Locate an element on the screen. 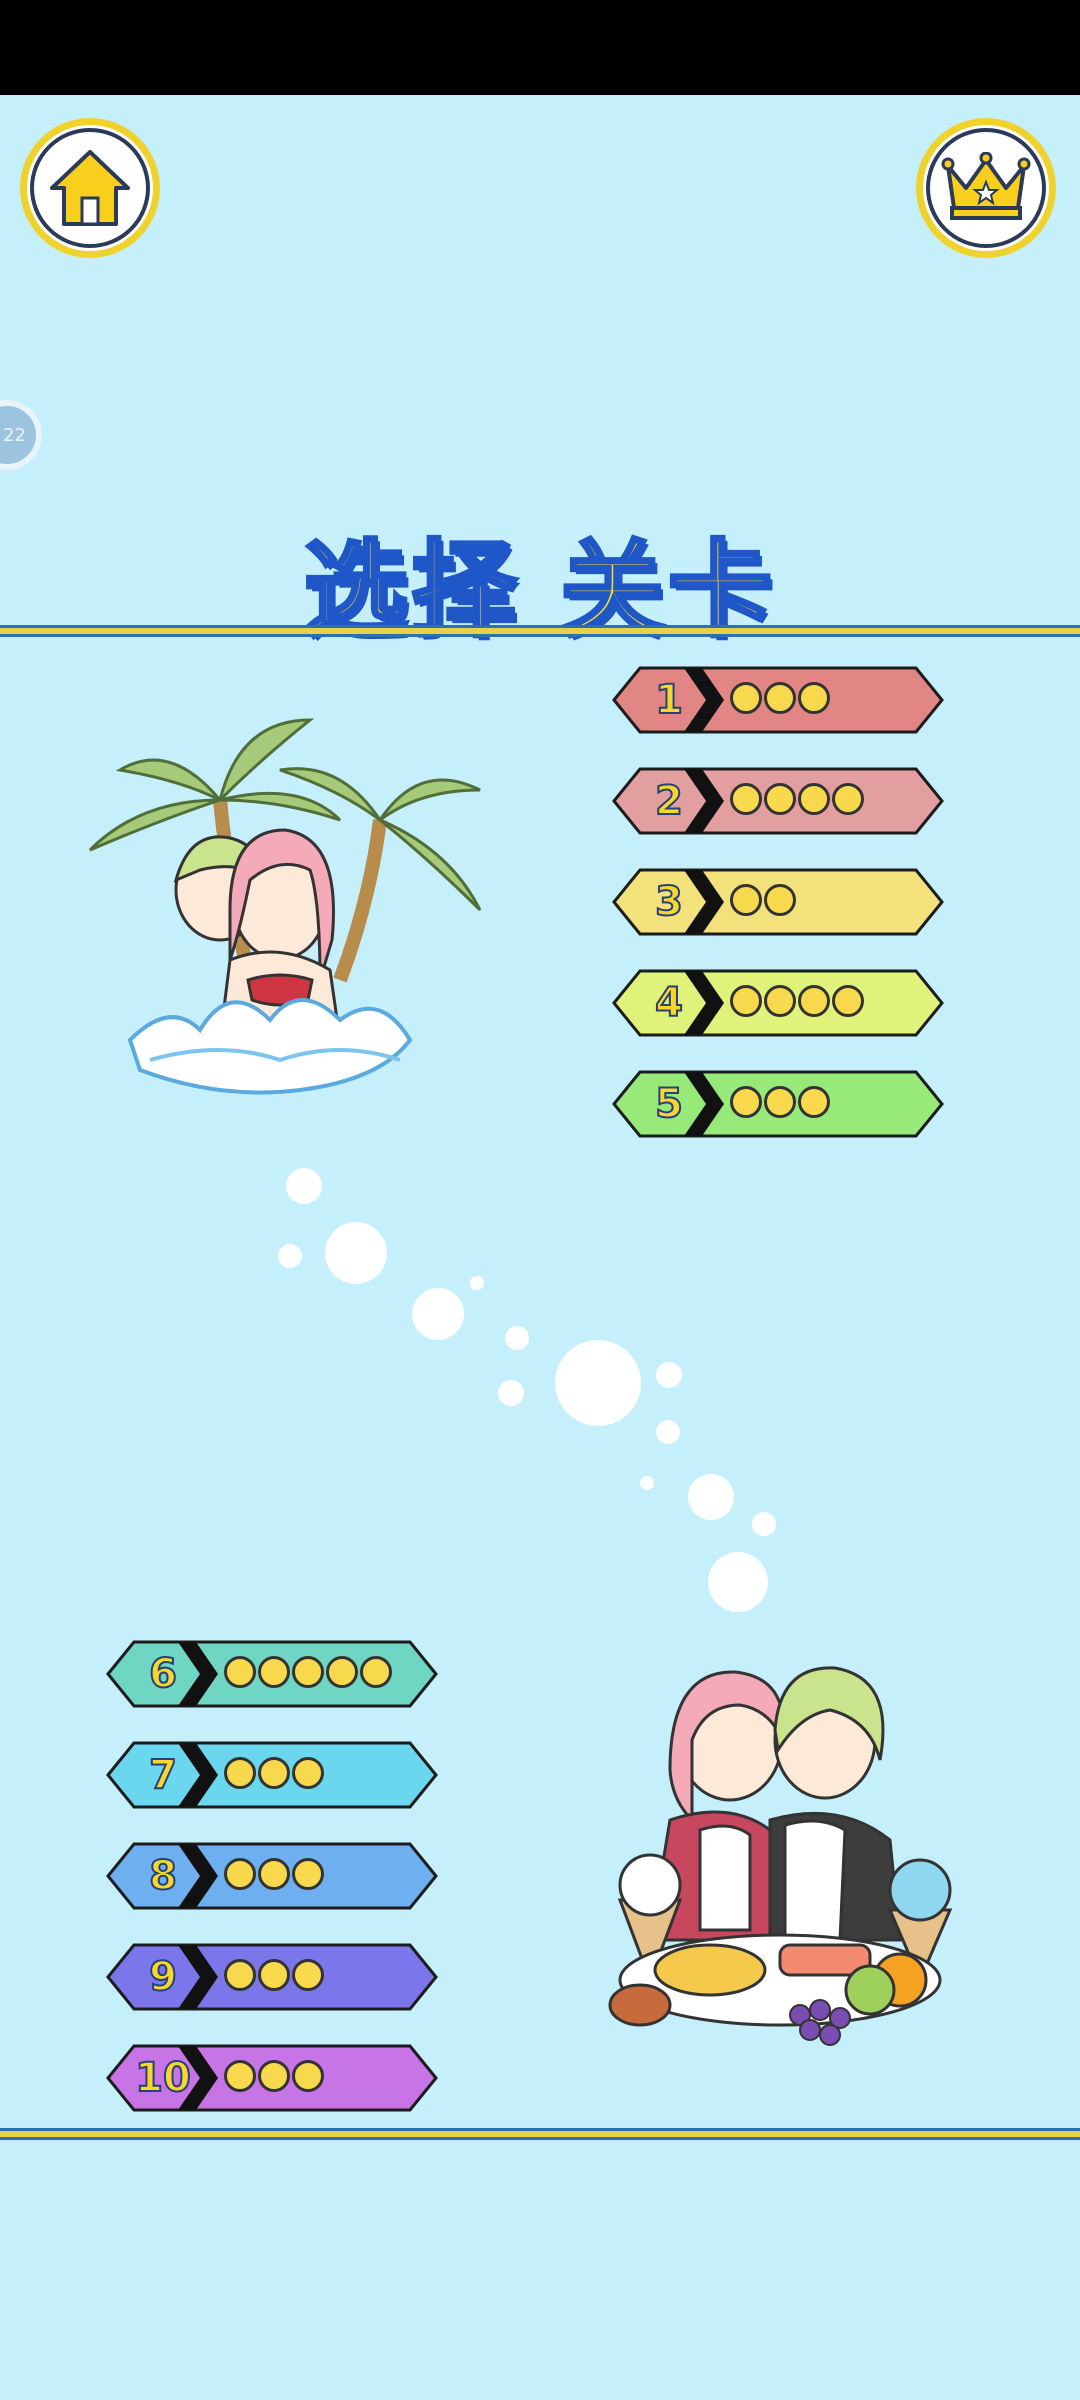  level-button-3: 3 is located at coordinates (778, 902).